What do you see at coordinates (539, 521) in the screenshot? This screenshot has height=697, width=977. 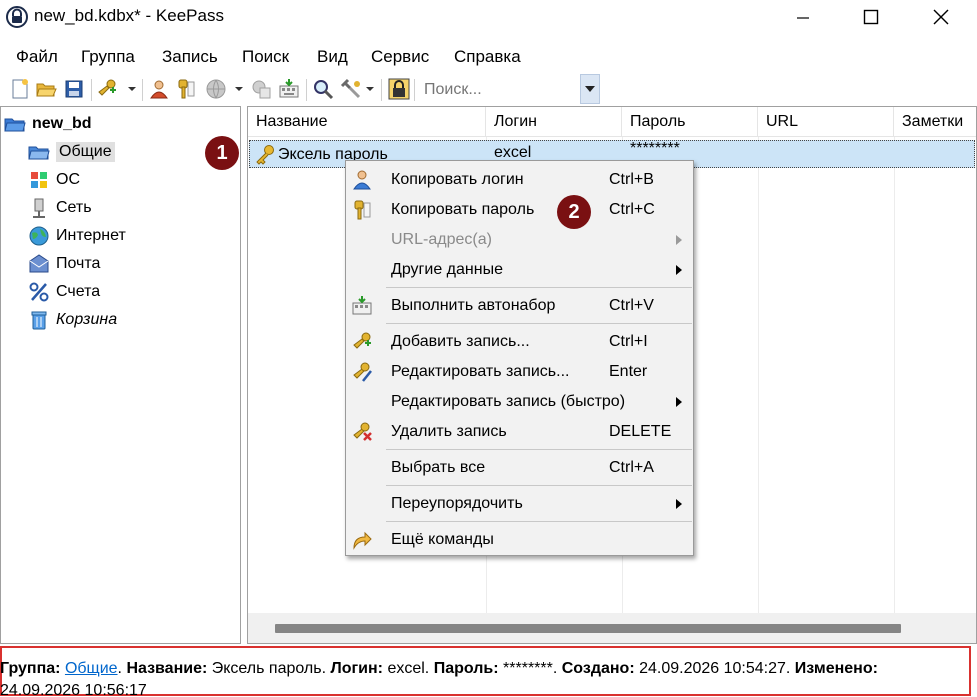 I see `menu-separator` at bounding box center [539, 521].